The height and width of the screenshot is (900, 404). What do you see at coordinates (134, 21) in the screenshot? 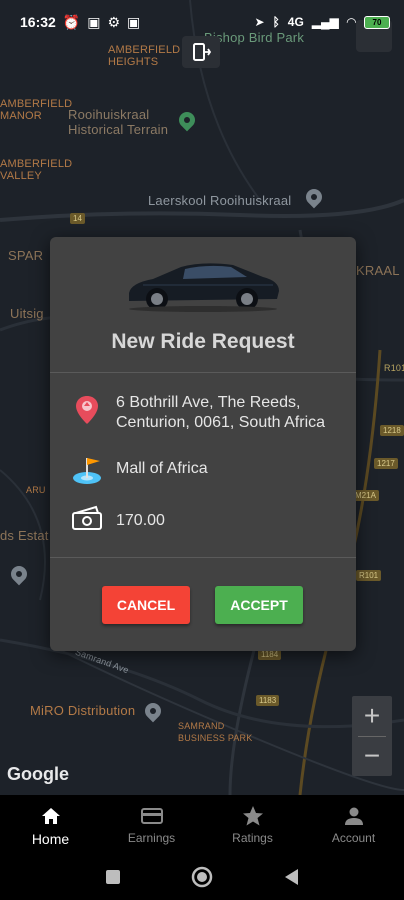
I see `notification-icon-2: ▣` at bounding box center [134, 21].